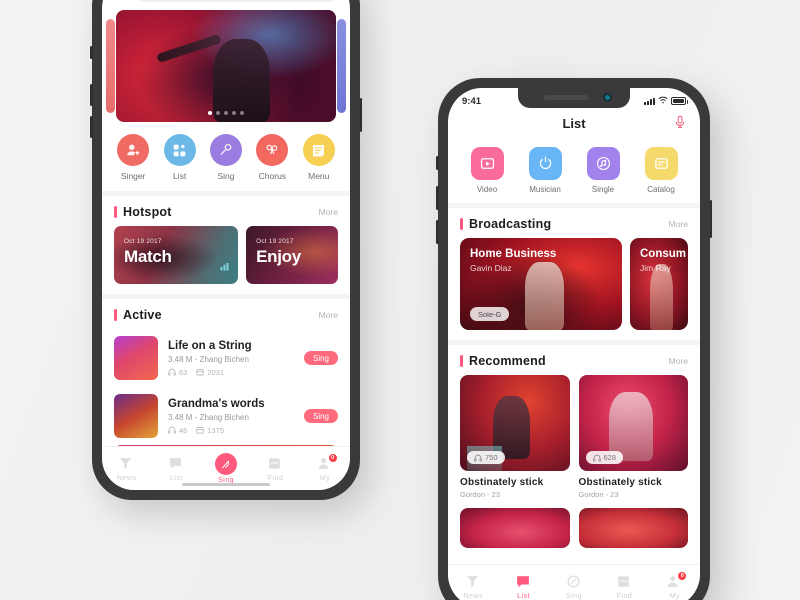 The height and width of the screenshot is (600, 800). Describe the element at coordinates (678, 361) in the screenshot. I see `recommend-more-link: More` at that location.